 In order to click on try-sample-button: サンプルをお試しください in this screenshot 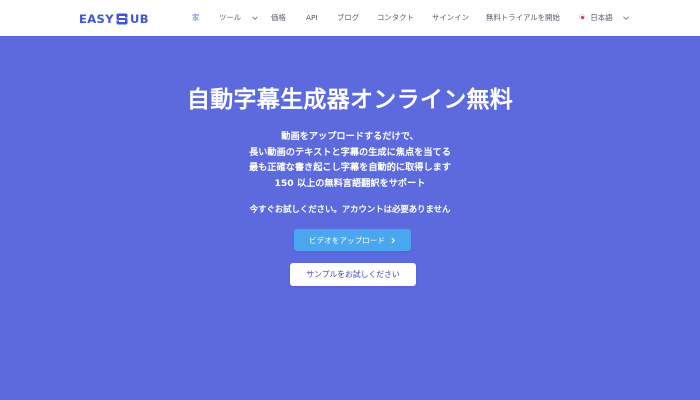, I will do `click(353, 274)`.